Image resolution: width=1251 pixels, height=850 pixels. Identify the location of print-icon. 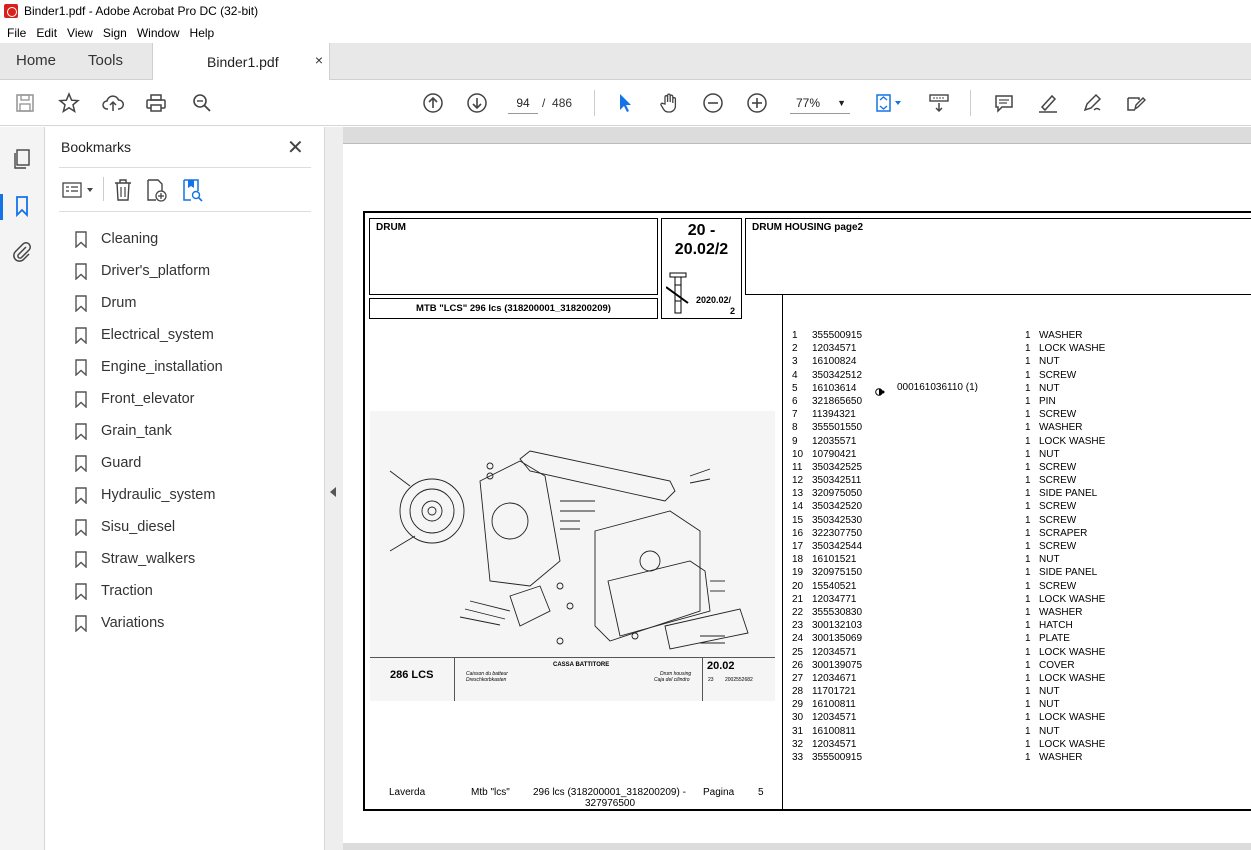
(156, 103).